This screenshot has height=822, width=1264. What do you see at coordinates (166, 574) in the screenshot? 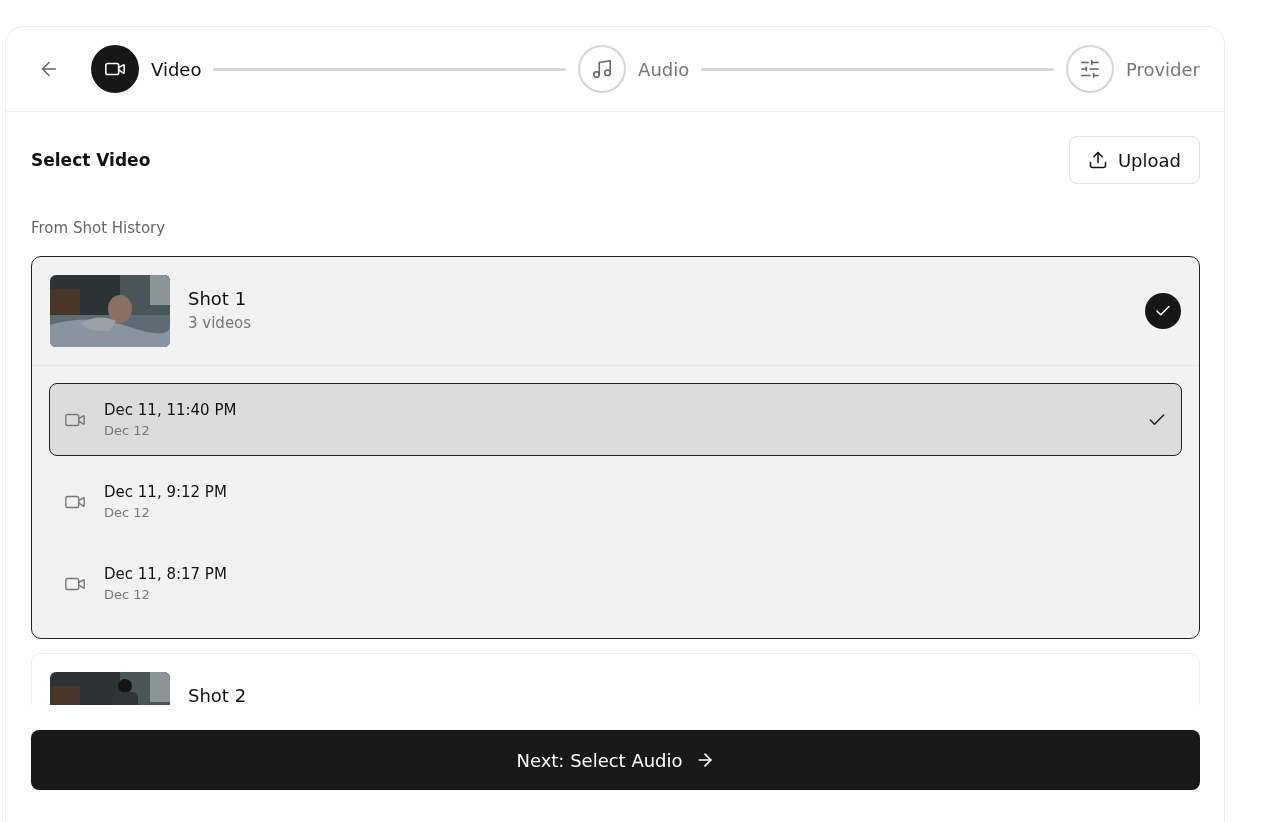
I see `video-title: Dec 11, 8:17 PM` at bounding box center [166, 574].